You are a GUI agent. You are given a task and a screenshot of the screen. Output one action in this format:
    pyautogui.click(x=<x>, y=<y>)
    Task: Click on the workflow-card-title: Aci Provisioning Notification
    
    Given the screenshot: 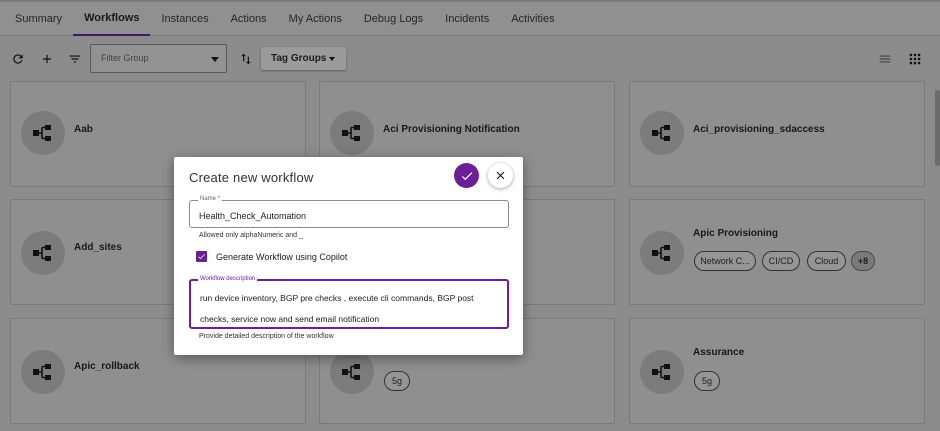 What is the action you would take?
    pyautogui.click(x=451, y=129)
    